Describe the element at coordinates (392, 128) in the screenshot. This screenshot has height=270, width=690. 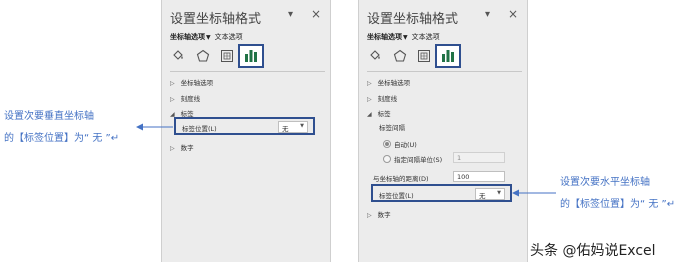
I see `label-interval-heading: 标签间隔` at that location.